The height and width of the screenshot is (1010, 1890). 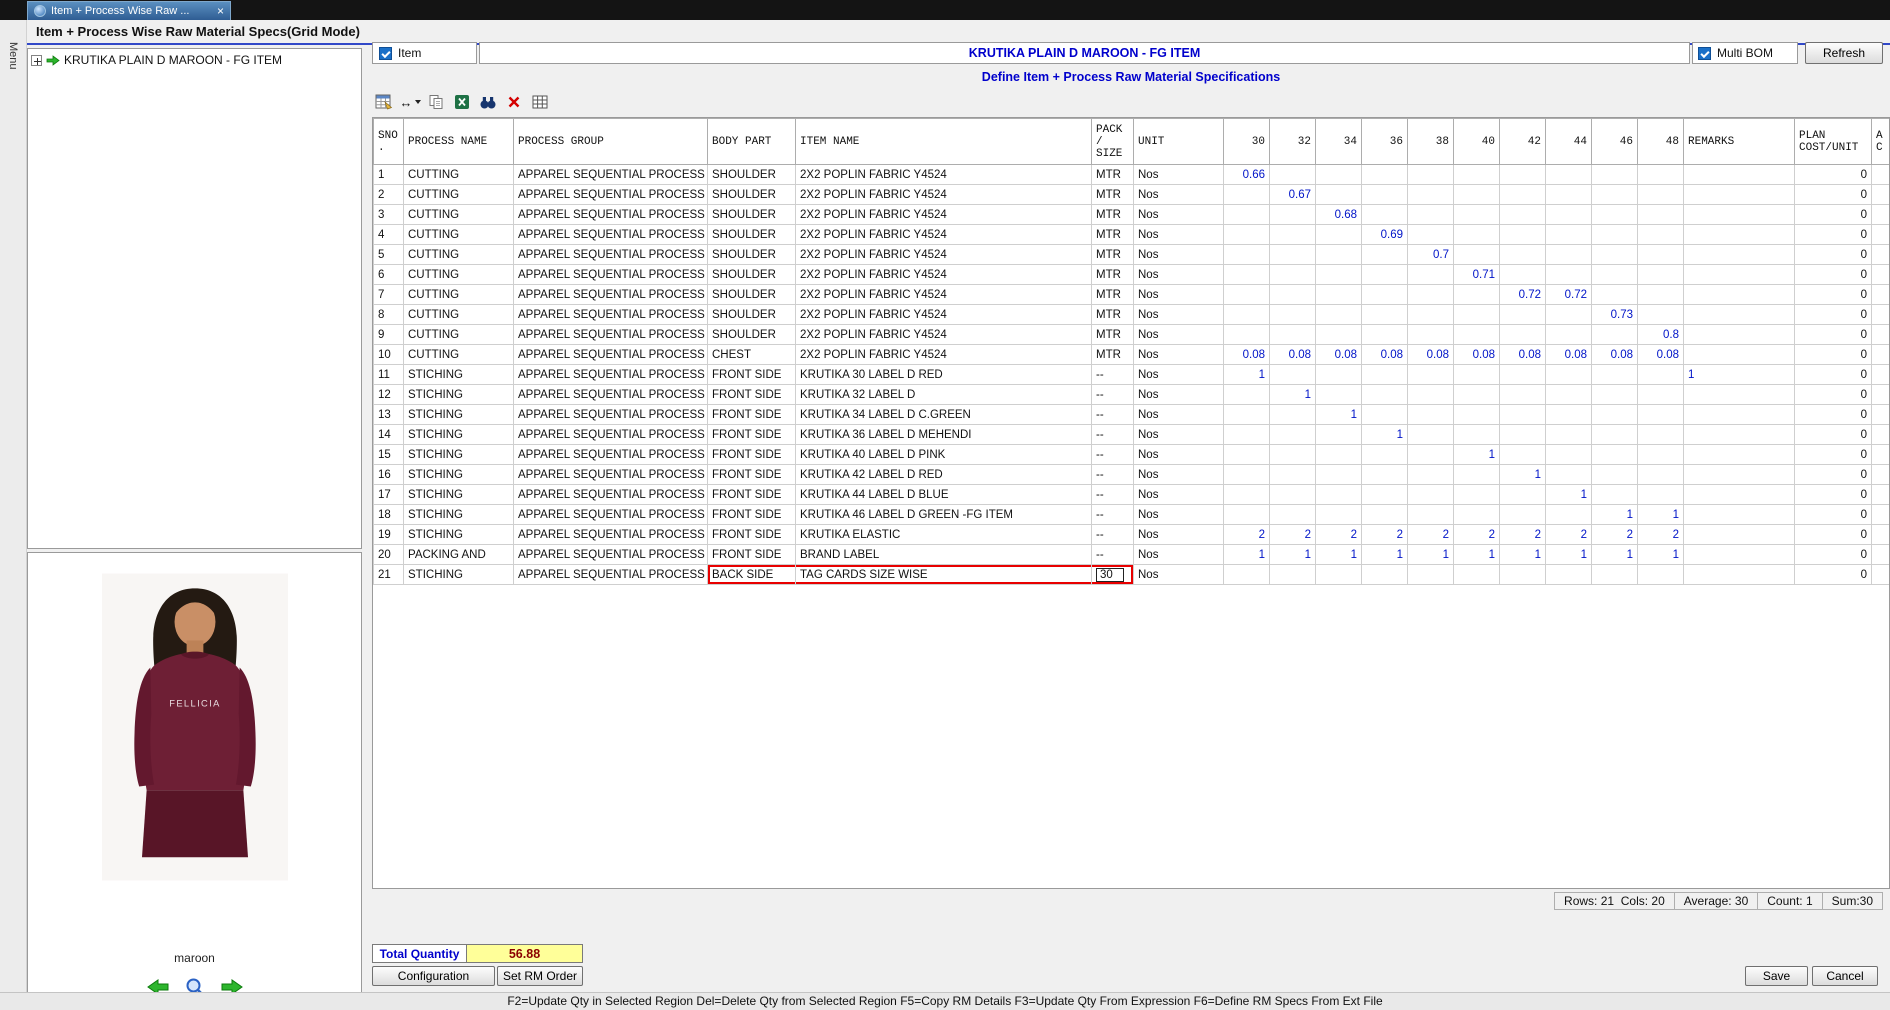 I want to click on cell-size-44: 0.08, so click(x=1568, y=354).